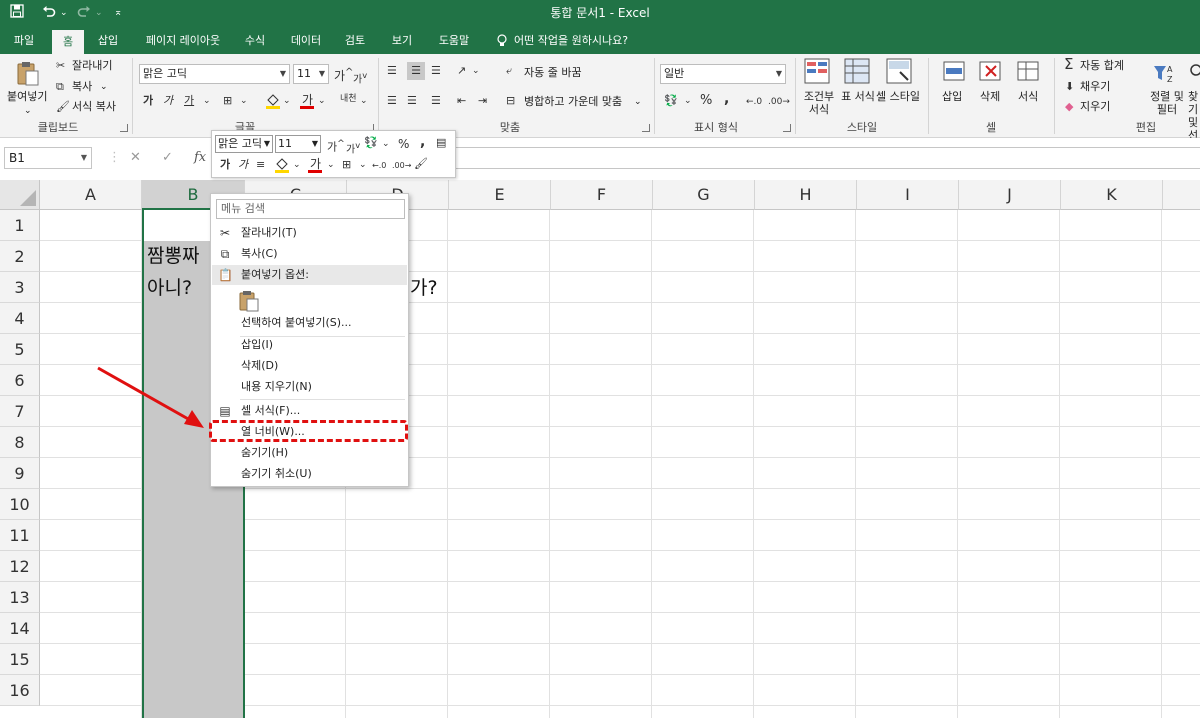 This screenshot has height=718, width=1200. Describe the element at coordinates (150, 397) in the screenshot. I see `annotation-arrow-icon` at that location.